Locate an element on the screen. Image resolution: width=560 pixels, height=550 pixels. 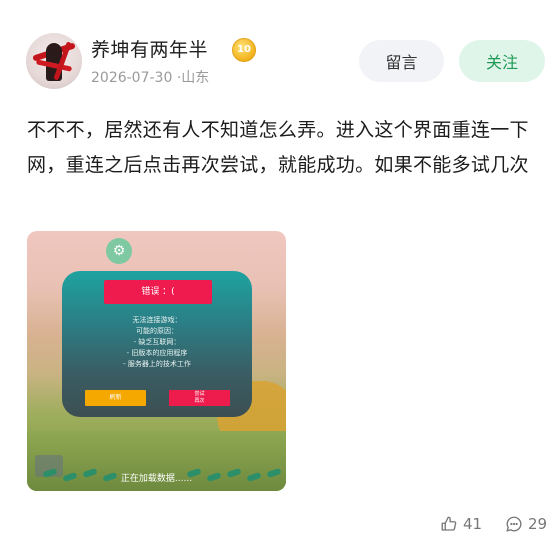
comment-count: 29 is located at coordinates (538, 524).